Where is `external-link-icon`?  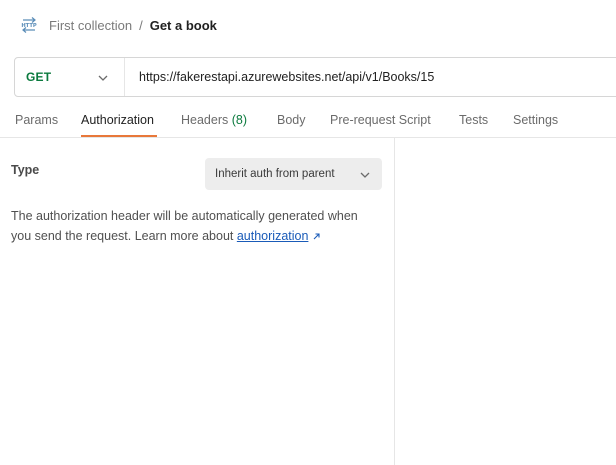
external-link-icon is located at coordinates (316, 237).